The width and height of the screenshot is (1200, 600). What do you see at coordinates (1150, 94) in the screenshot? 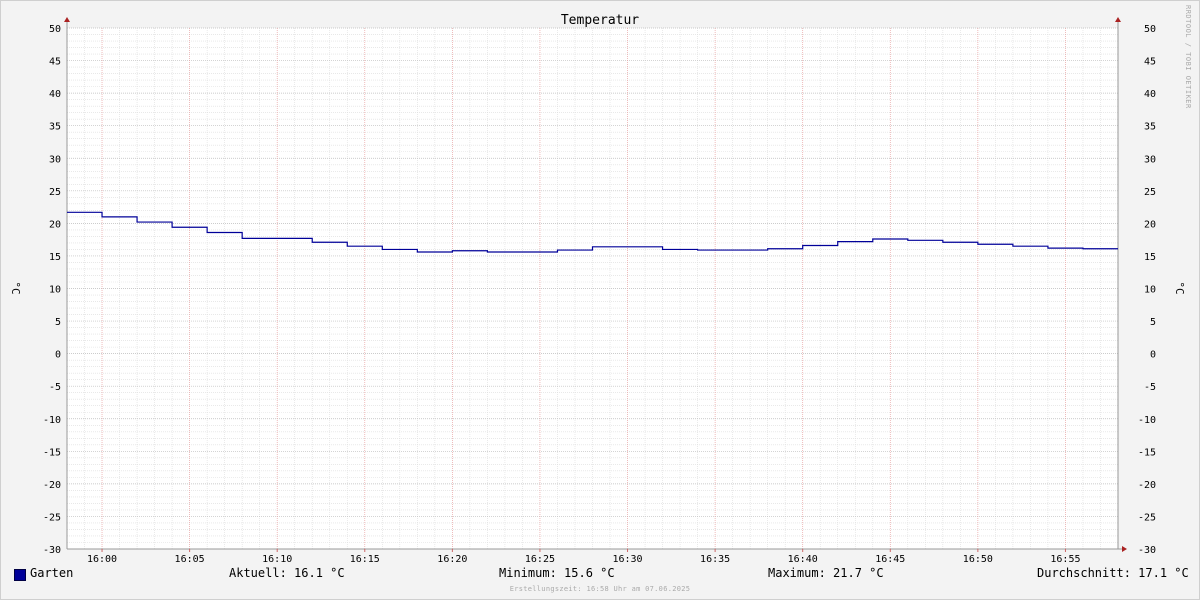
I see `y-tick-label-right: 40` at bounding box center [1150, 94].